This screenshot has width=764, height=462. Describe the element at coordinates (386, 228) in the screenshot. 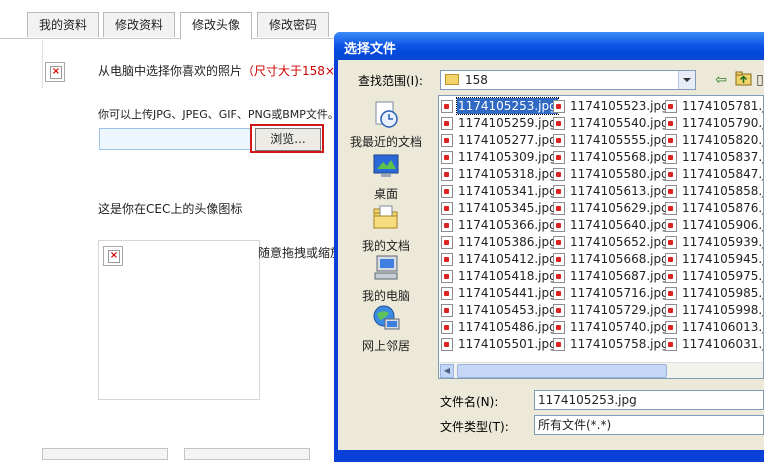

I see `place-my-documents: 我的文档` at that location.